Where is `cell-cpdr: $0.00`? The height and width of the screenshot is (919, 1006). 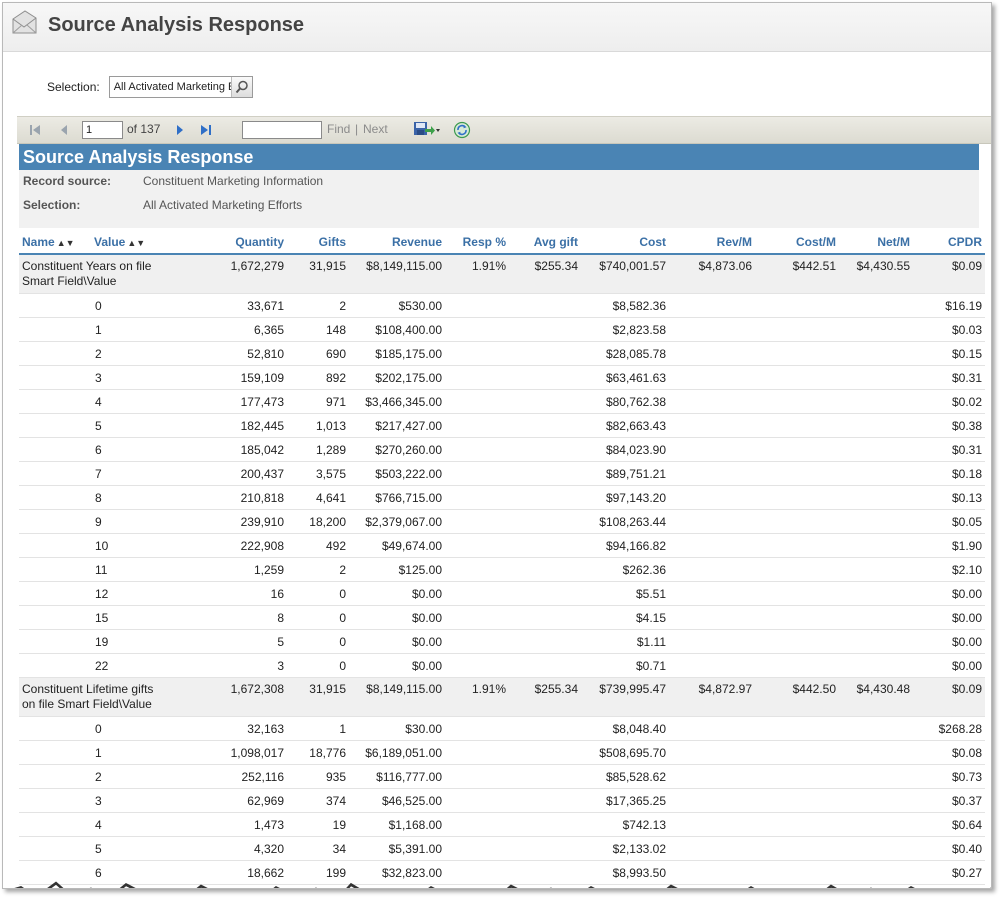 cell-cpdr: $0.00 is located at coordinates (949, 593).